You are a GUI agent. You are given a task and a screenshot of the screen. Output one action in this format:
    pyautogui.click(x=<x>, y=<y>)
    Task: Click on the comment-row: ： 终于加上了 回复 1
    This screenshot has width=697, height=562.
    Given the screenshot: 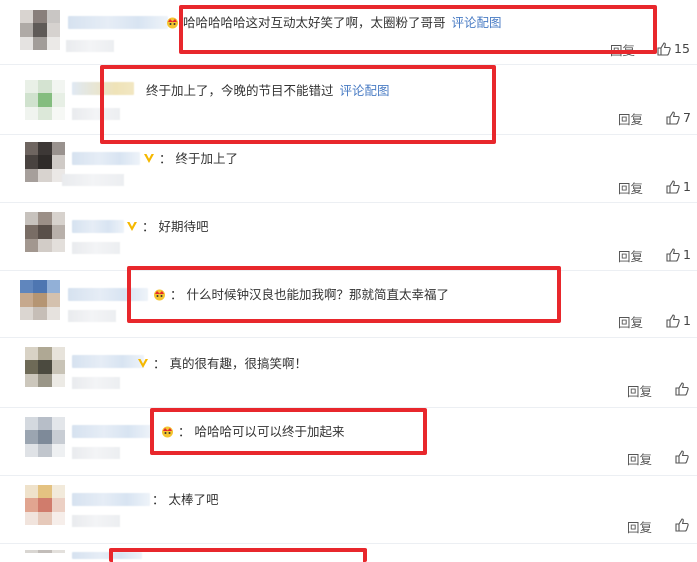 What is the action you would take?
    pyautogui.click(x=348, y=168)
    